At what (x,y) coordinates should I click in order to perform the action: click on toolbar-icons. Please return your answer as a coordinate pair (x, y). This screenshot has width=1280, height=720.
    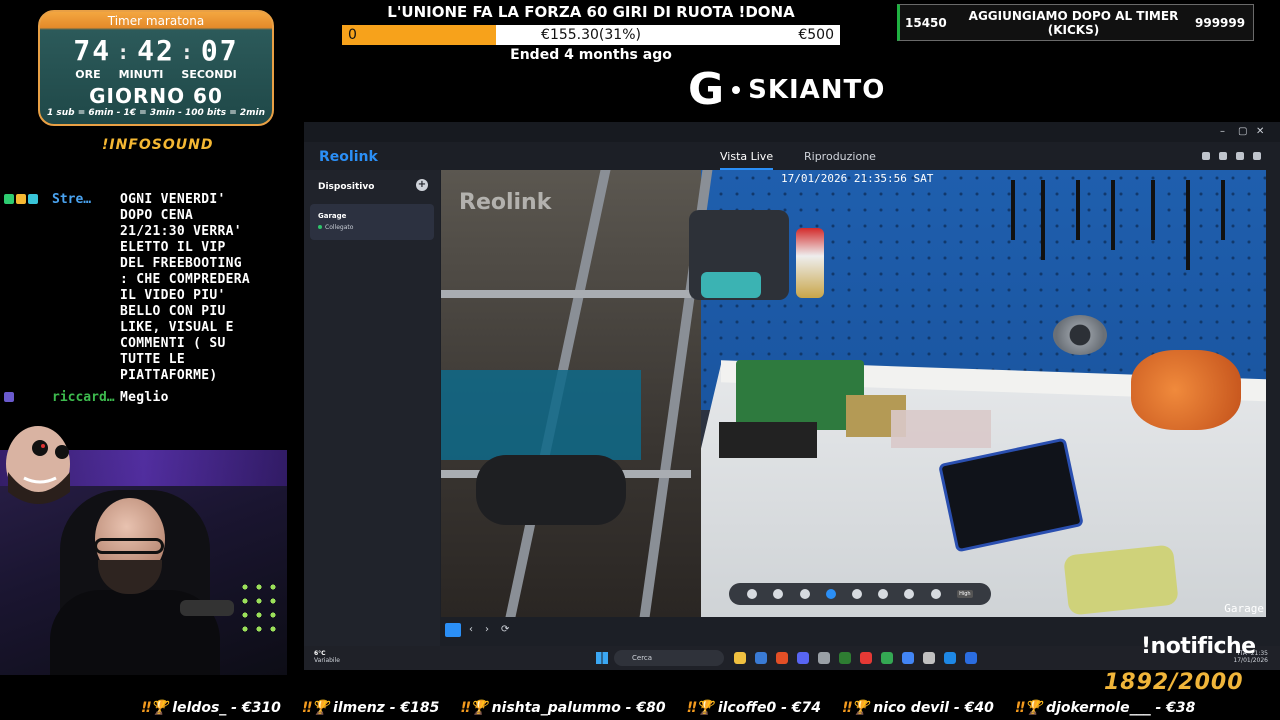
    Looking at the image, I should click on (1231, 156).